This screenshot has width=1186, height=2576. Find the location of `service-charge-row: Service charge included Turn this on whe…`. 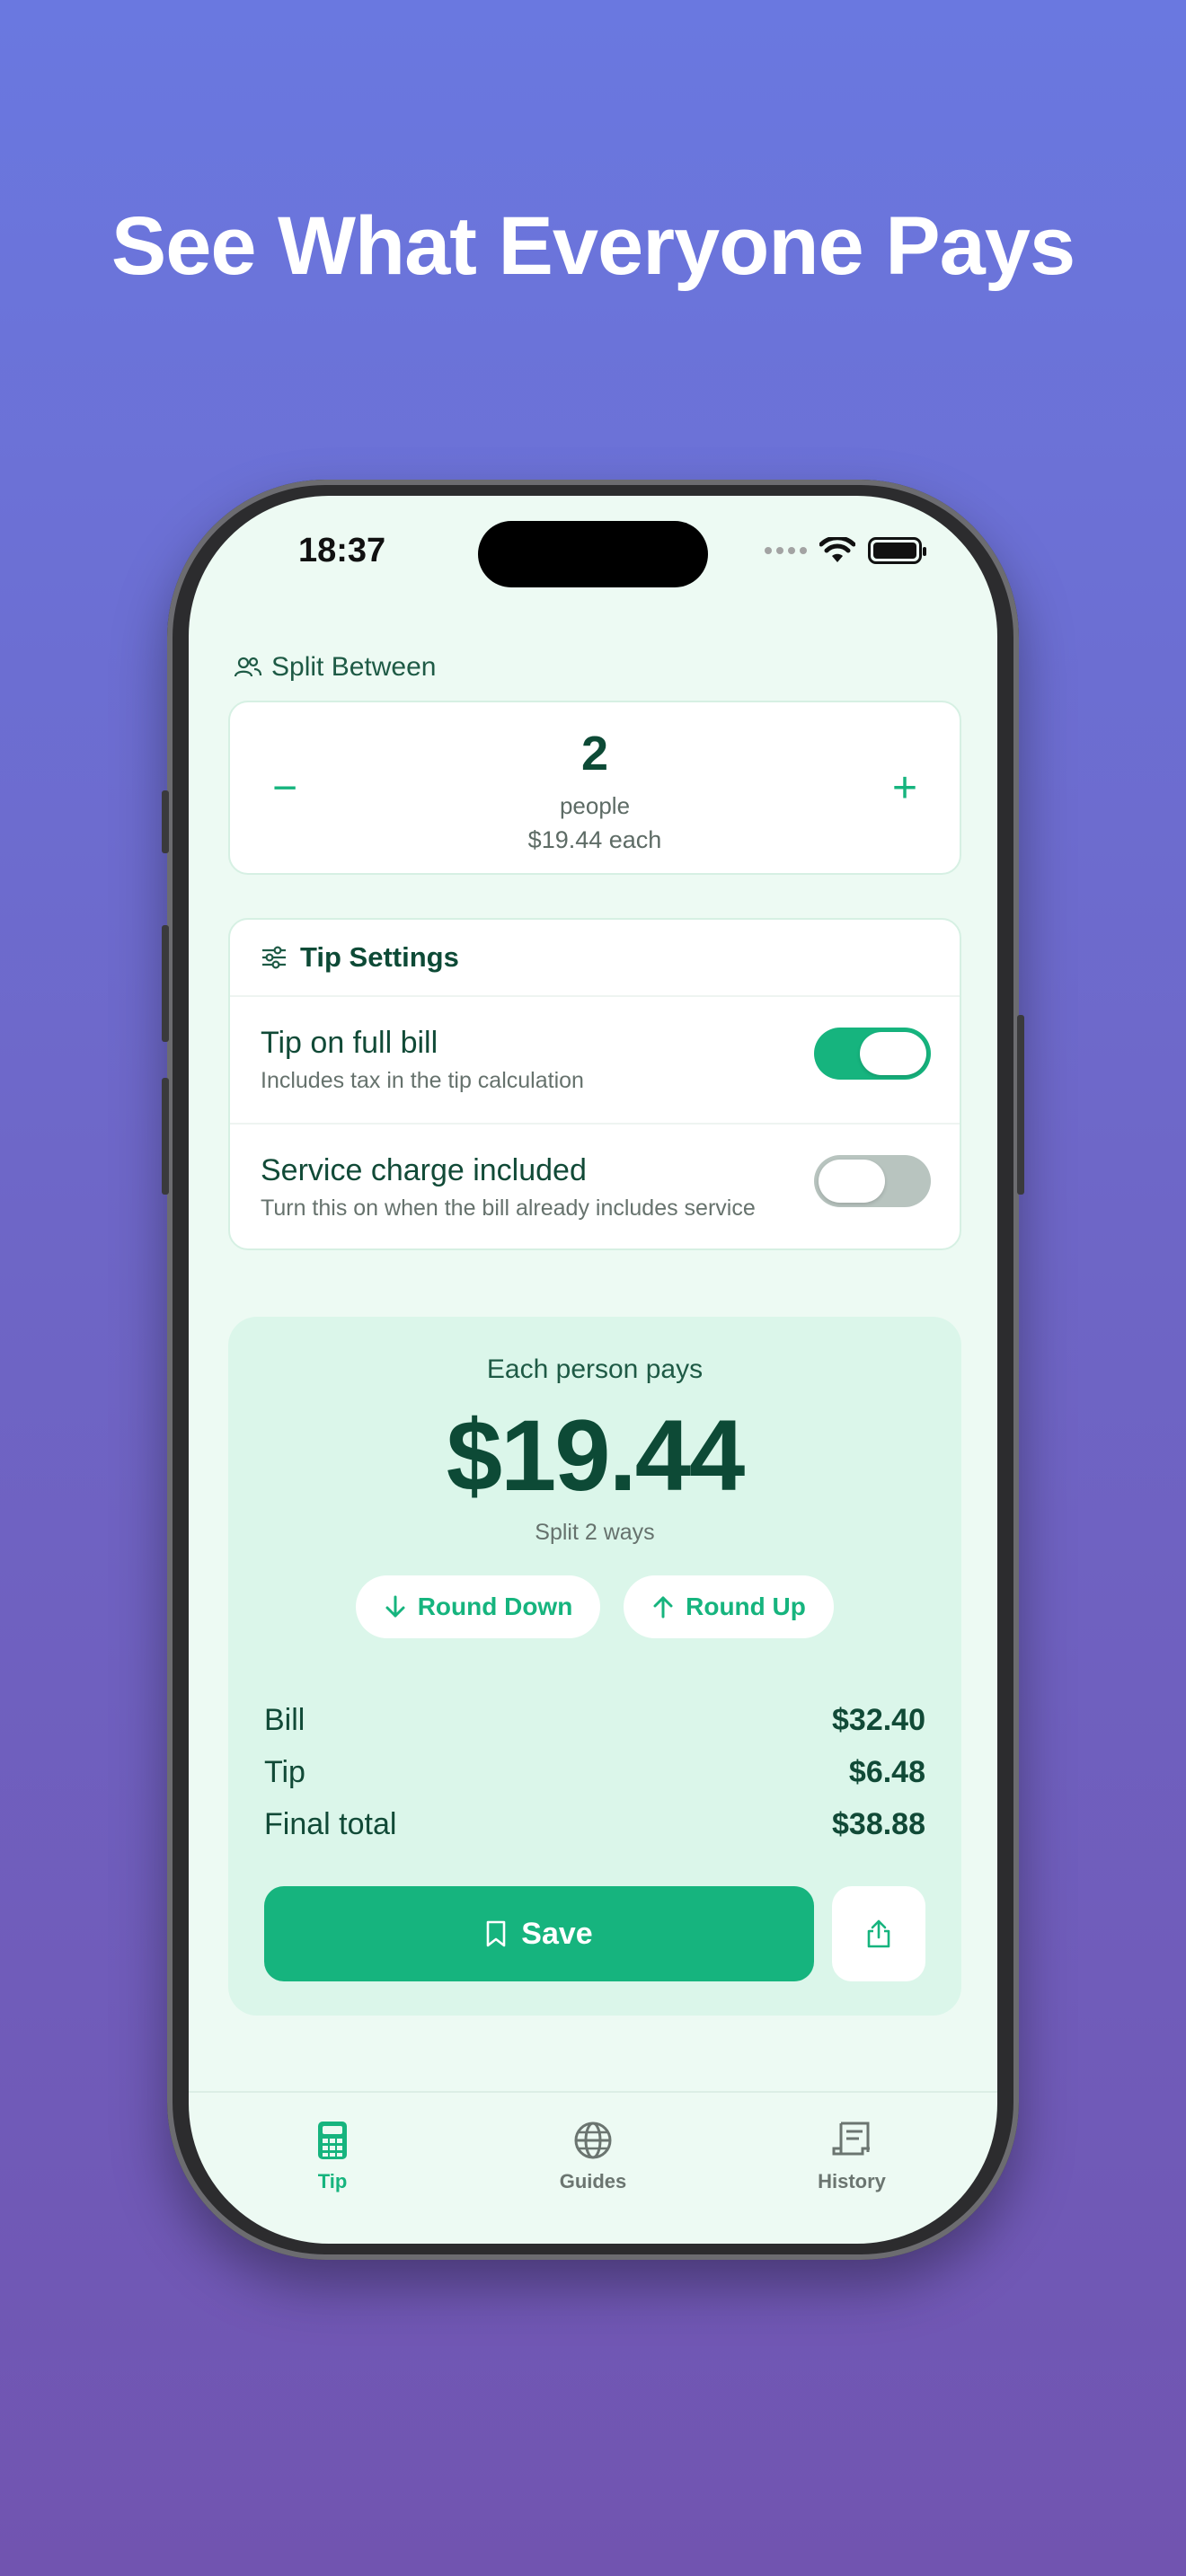

service-charge-row: Service charge included Turn this on whe… is located at coordinates (595, 1185).